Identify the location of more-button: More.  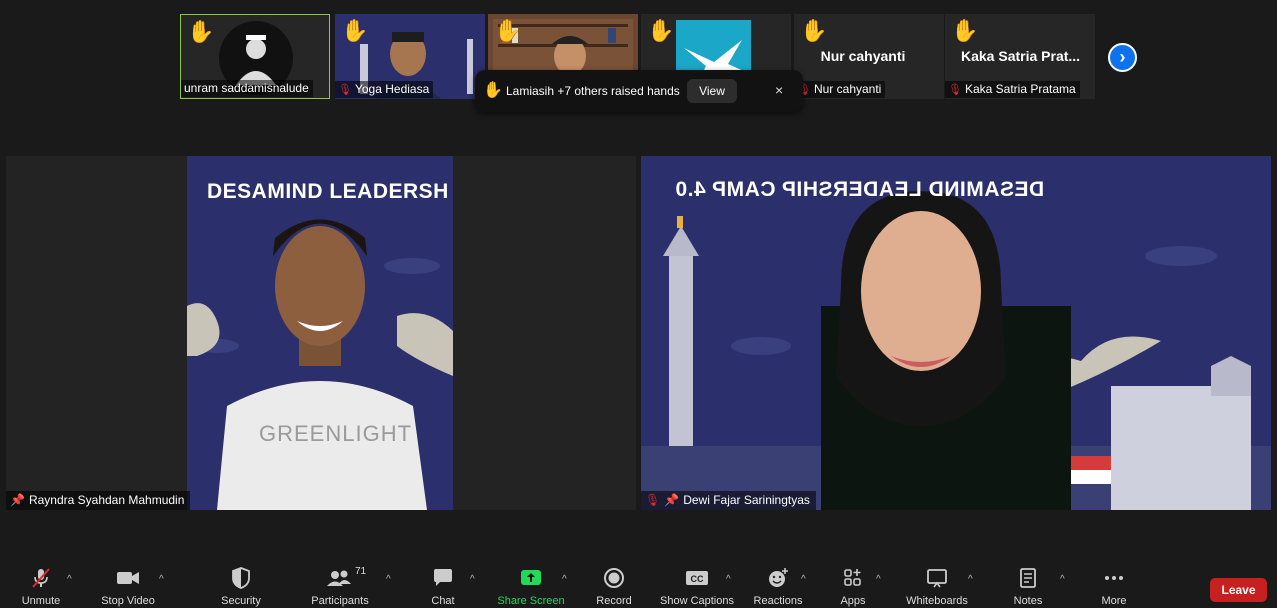
(1114, 587).